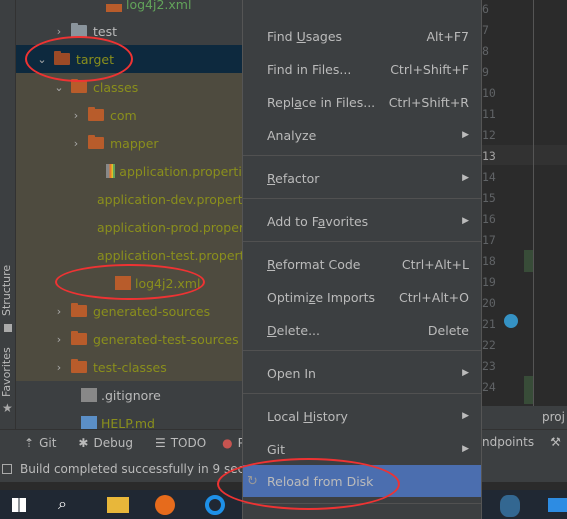  I want to click on git-tool-button: ⇡ Git, so click(40, 443).